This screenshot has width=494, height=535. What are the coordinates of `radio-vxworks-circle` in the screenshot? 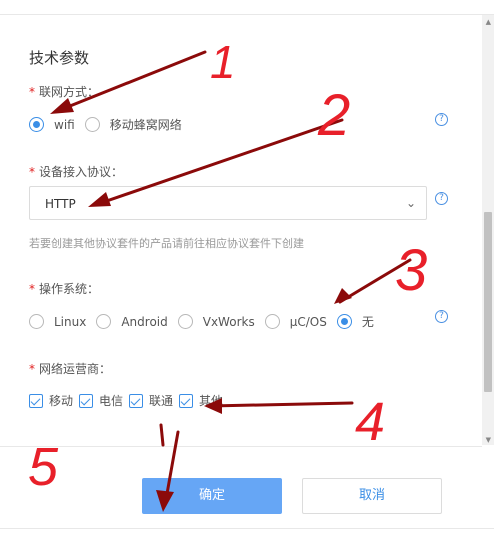 It's located at (185, 321).